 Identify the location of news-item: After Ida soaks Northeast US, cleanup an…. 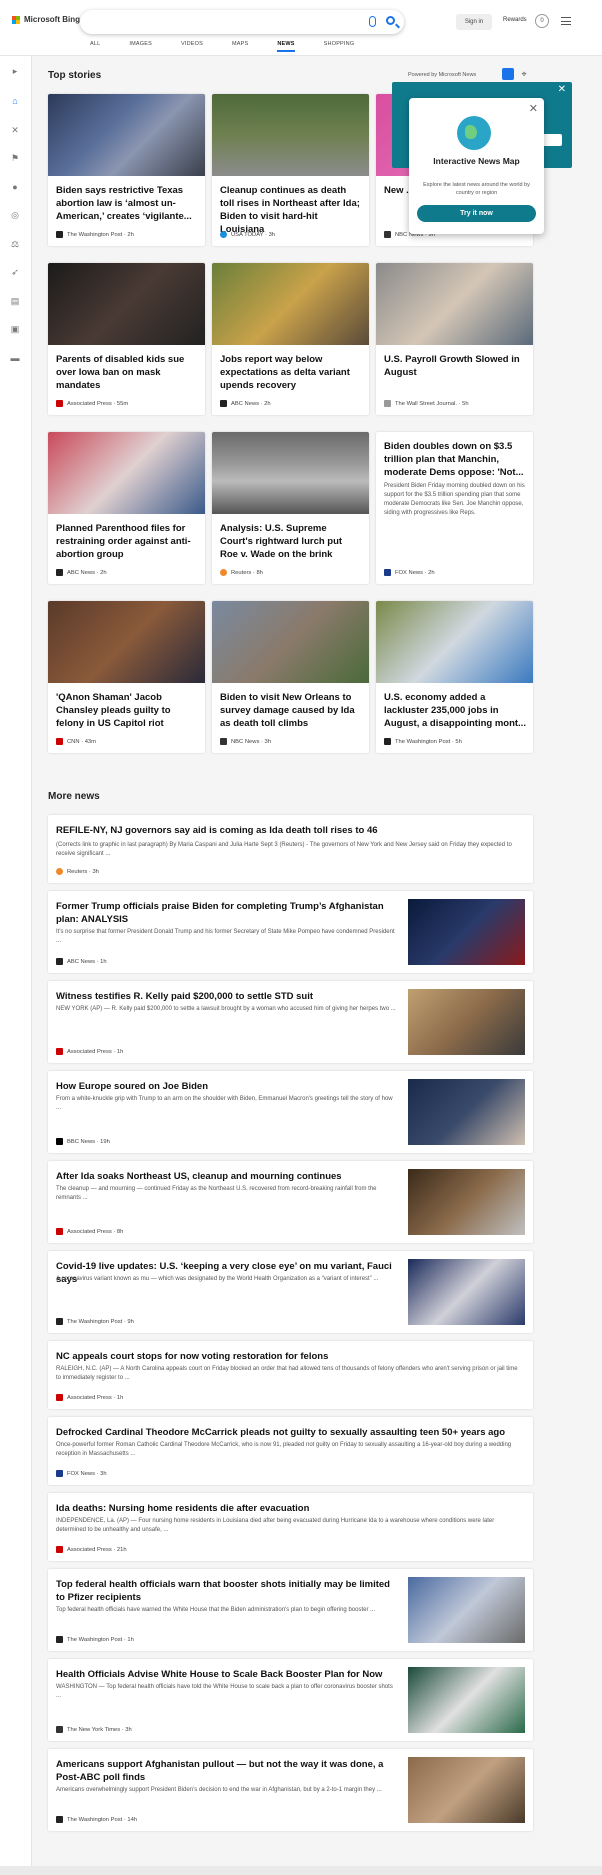
(290, 1202).